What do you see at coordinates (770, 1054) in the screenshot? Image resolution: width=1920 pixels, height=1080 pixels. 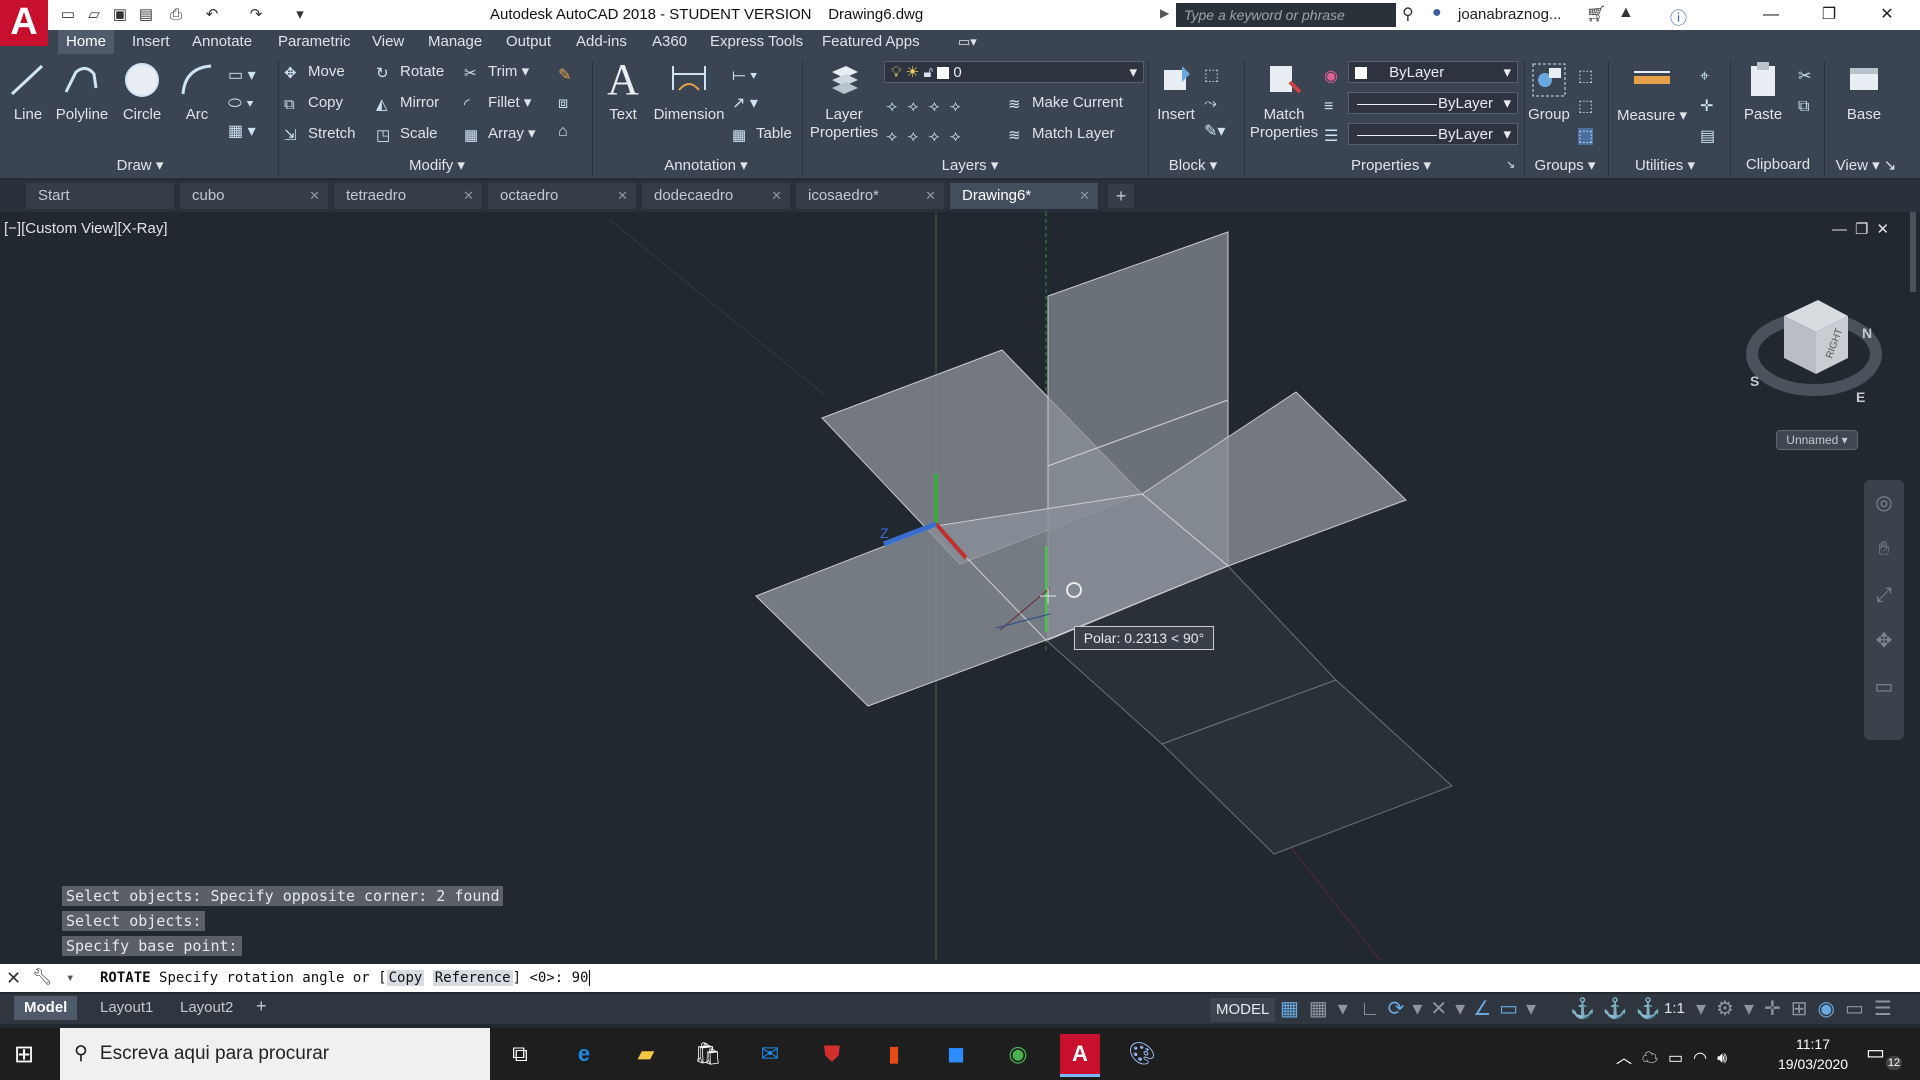 I see `mail-icon: ✉` at bounding box center [770, 1054].